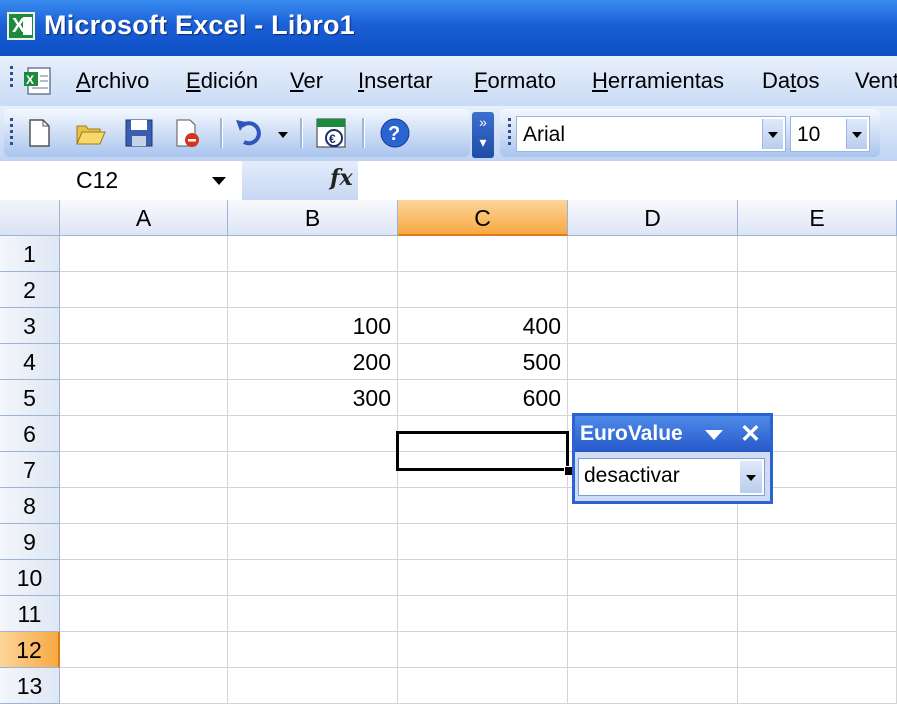 This screenshot has width=897, height=704. I want to click on cell-a11, so click(144, 614).